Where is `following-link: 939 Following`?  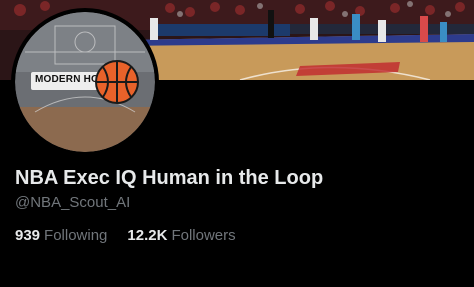
following-link: 939 Following is located at coordinates (61, 235).